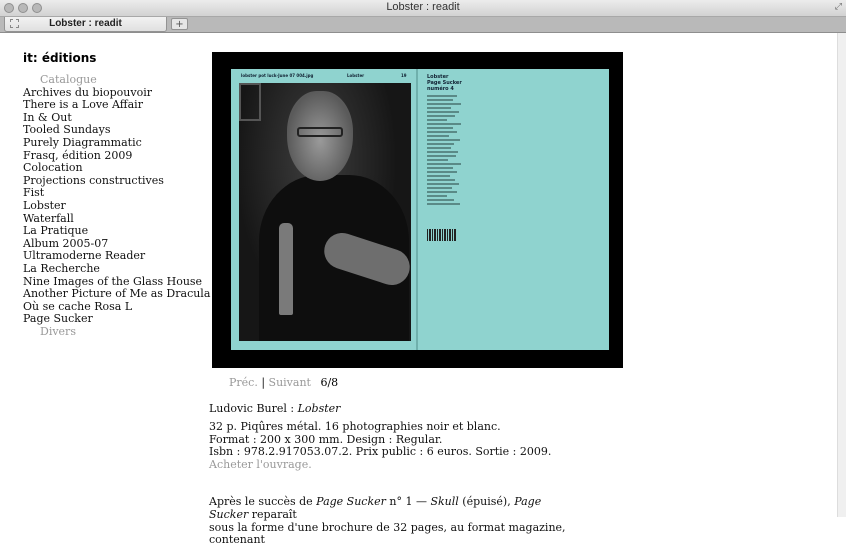 This screenshot has height=547, width=846. What do you see at coordinates (404, 75) in the screenshot?
I see `left-page-number: 19` at bounding box center [404, 75].